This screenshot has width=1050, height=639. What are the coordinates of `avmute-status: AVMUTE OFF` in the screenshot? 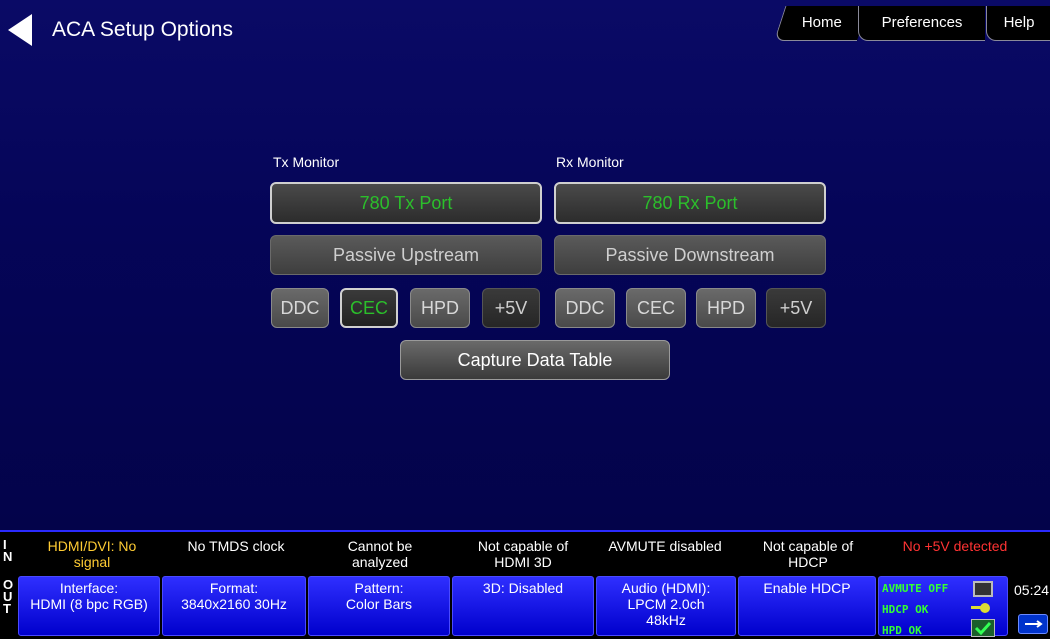 It's located at (915, 588).